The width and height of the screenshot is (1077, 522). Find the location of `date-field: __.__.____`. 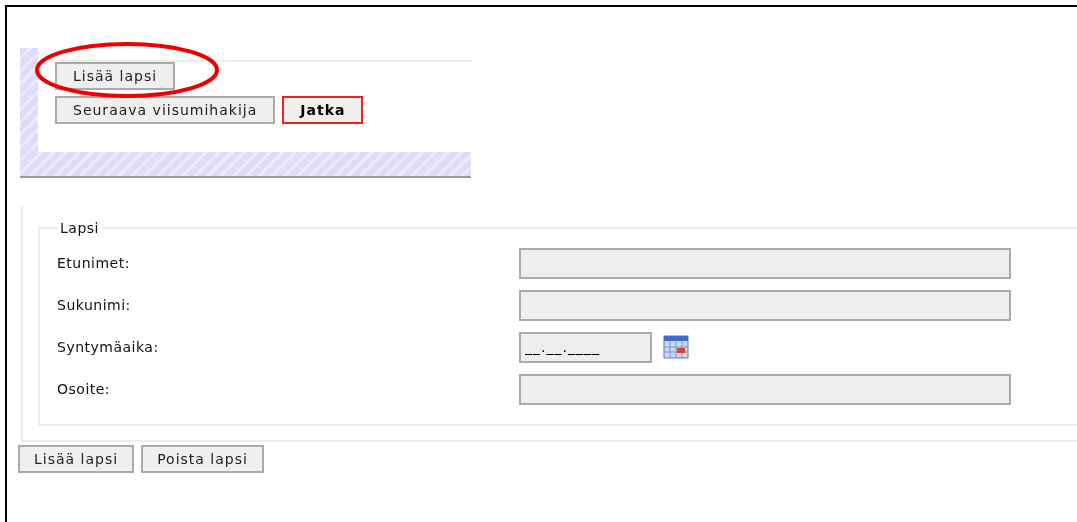

date-field: __.__.____ is located at coordinates (585, 347).